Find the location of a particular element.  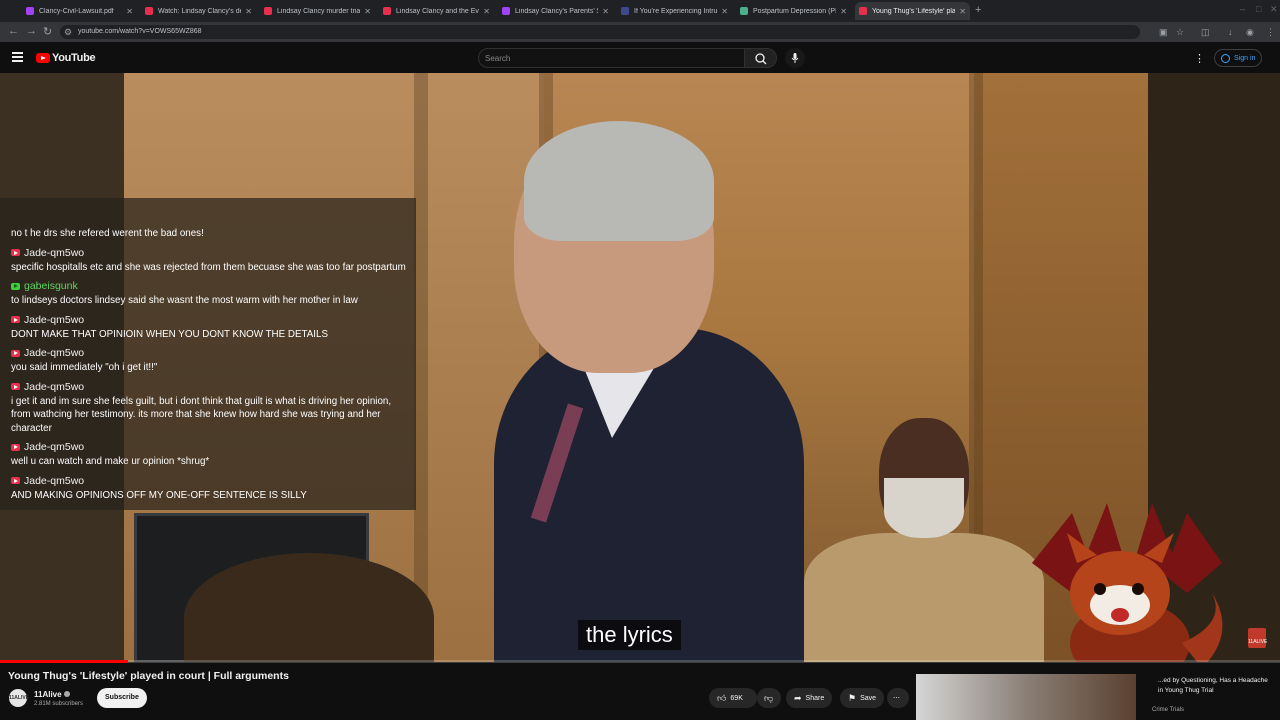

more-horizontal-icon: ⋯ is located at coordinates (896, 698).